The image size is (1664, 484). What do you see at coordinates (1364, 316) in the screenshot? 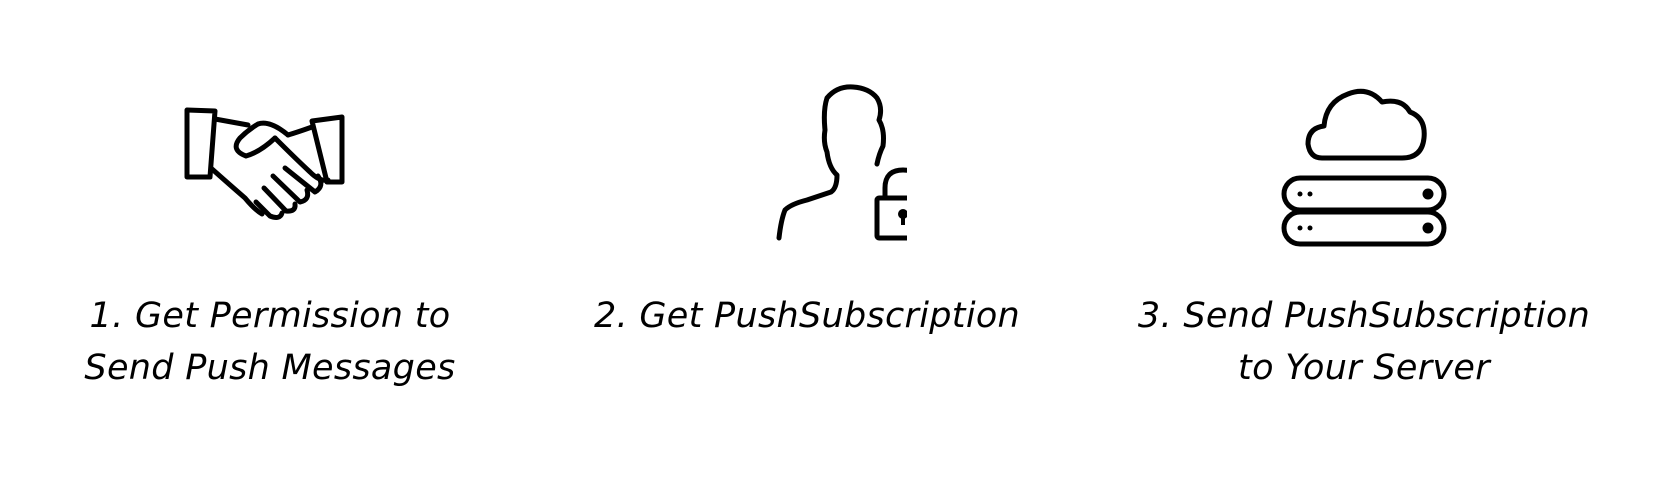
I see `caption-line: 3. Send PushSubscription` at bounding box center [1364, 316].